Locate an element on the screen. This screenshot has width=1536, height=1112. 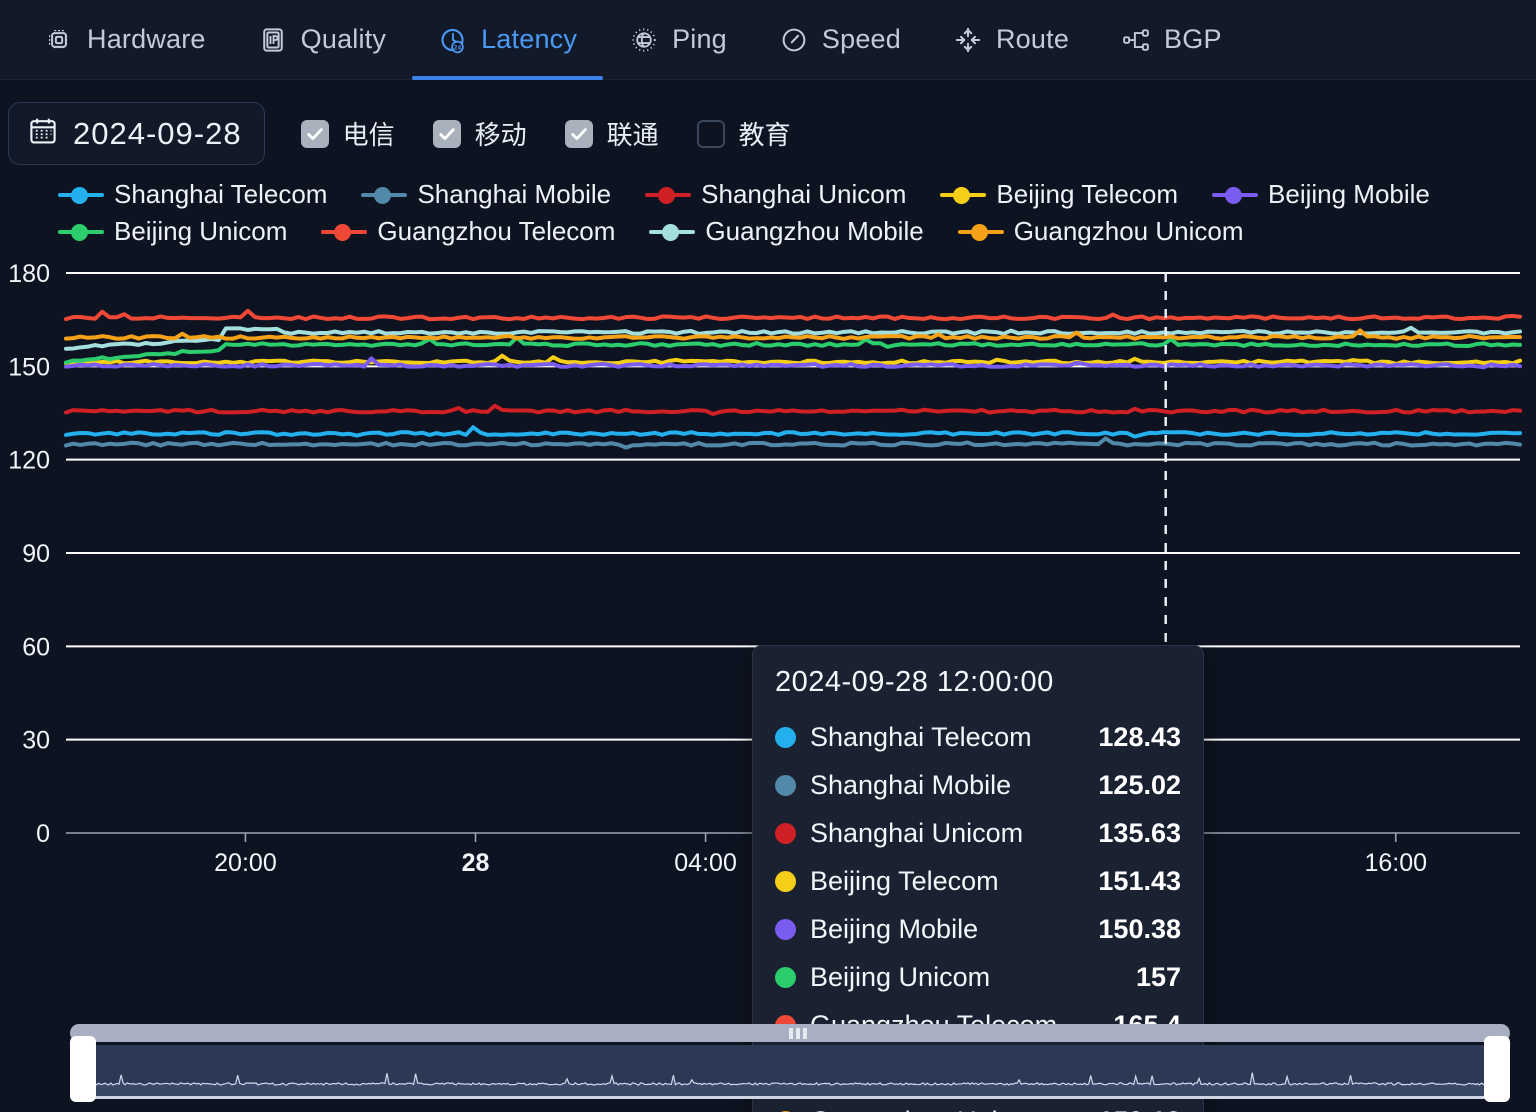
y-axis-tick-label: 60 is located at coordinates (36, 647).